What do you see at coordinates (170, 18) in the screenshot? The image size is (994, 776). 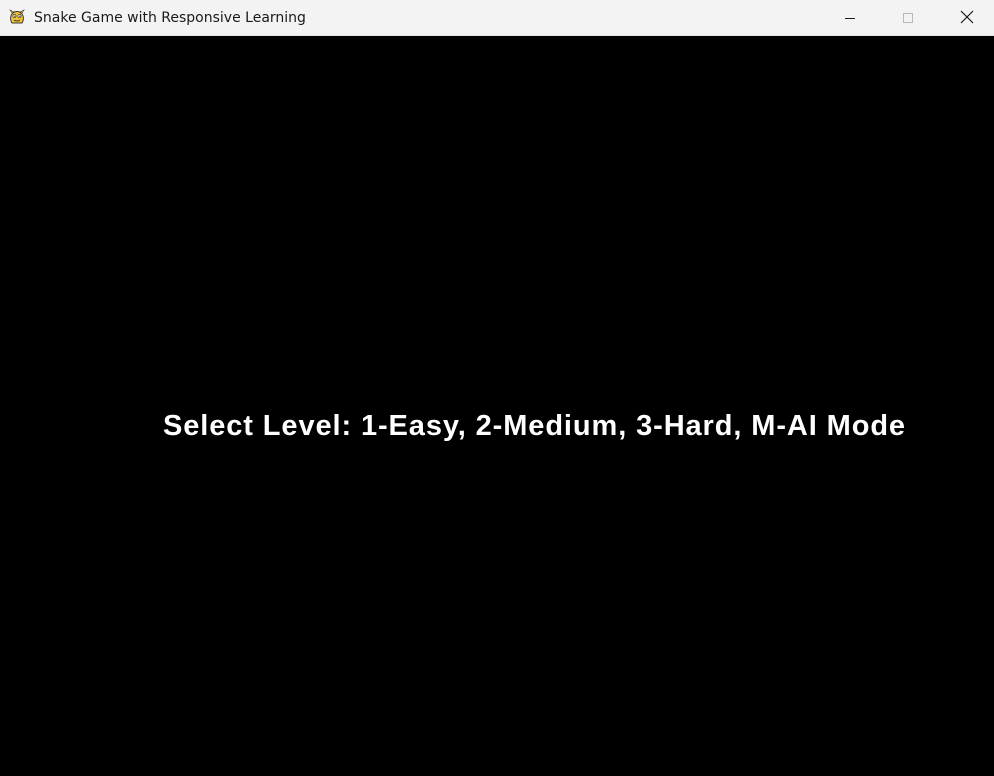 I see `window-title: Snake Game with Responsive Learning` at bounding box center [170, 18].